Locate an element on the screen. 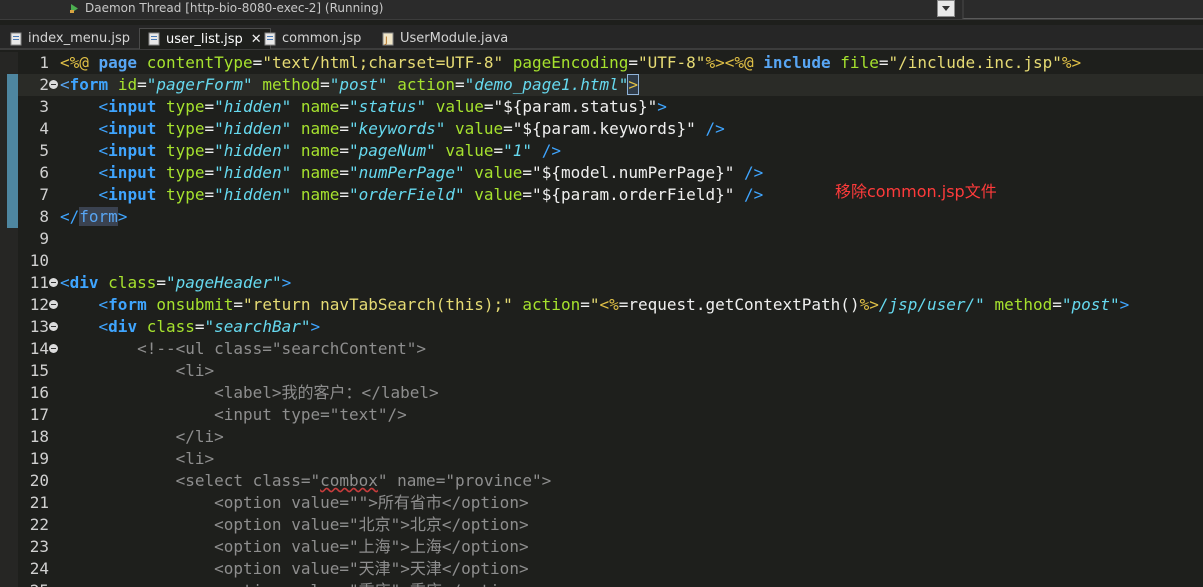 This screenshot has width=1203, height=587. code-token: <li> is located at coordinates (137, 458).